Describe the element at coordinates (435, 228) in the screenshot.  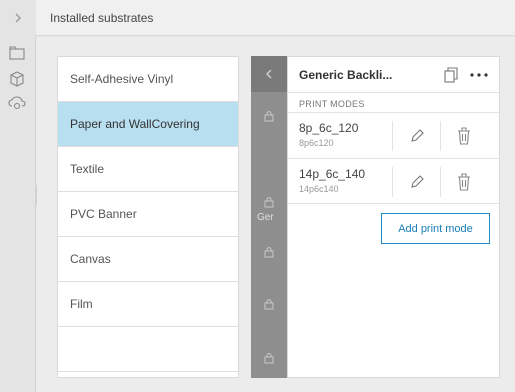
I see `add-print-mode-button: Add print mode` at that location.